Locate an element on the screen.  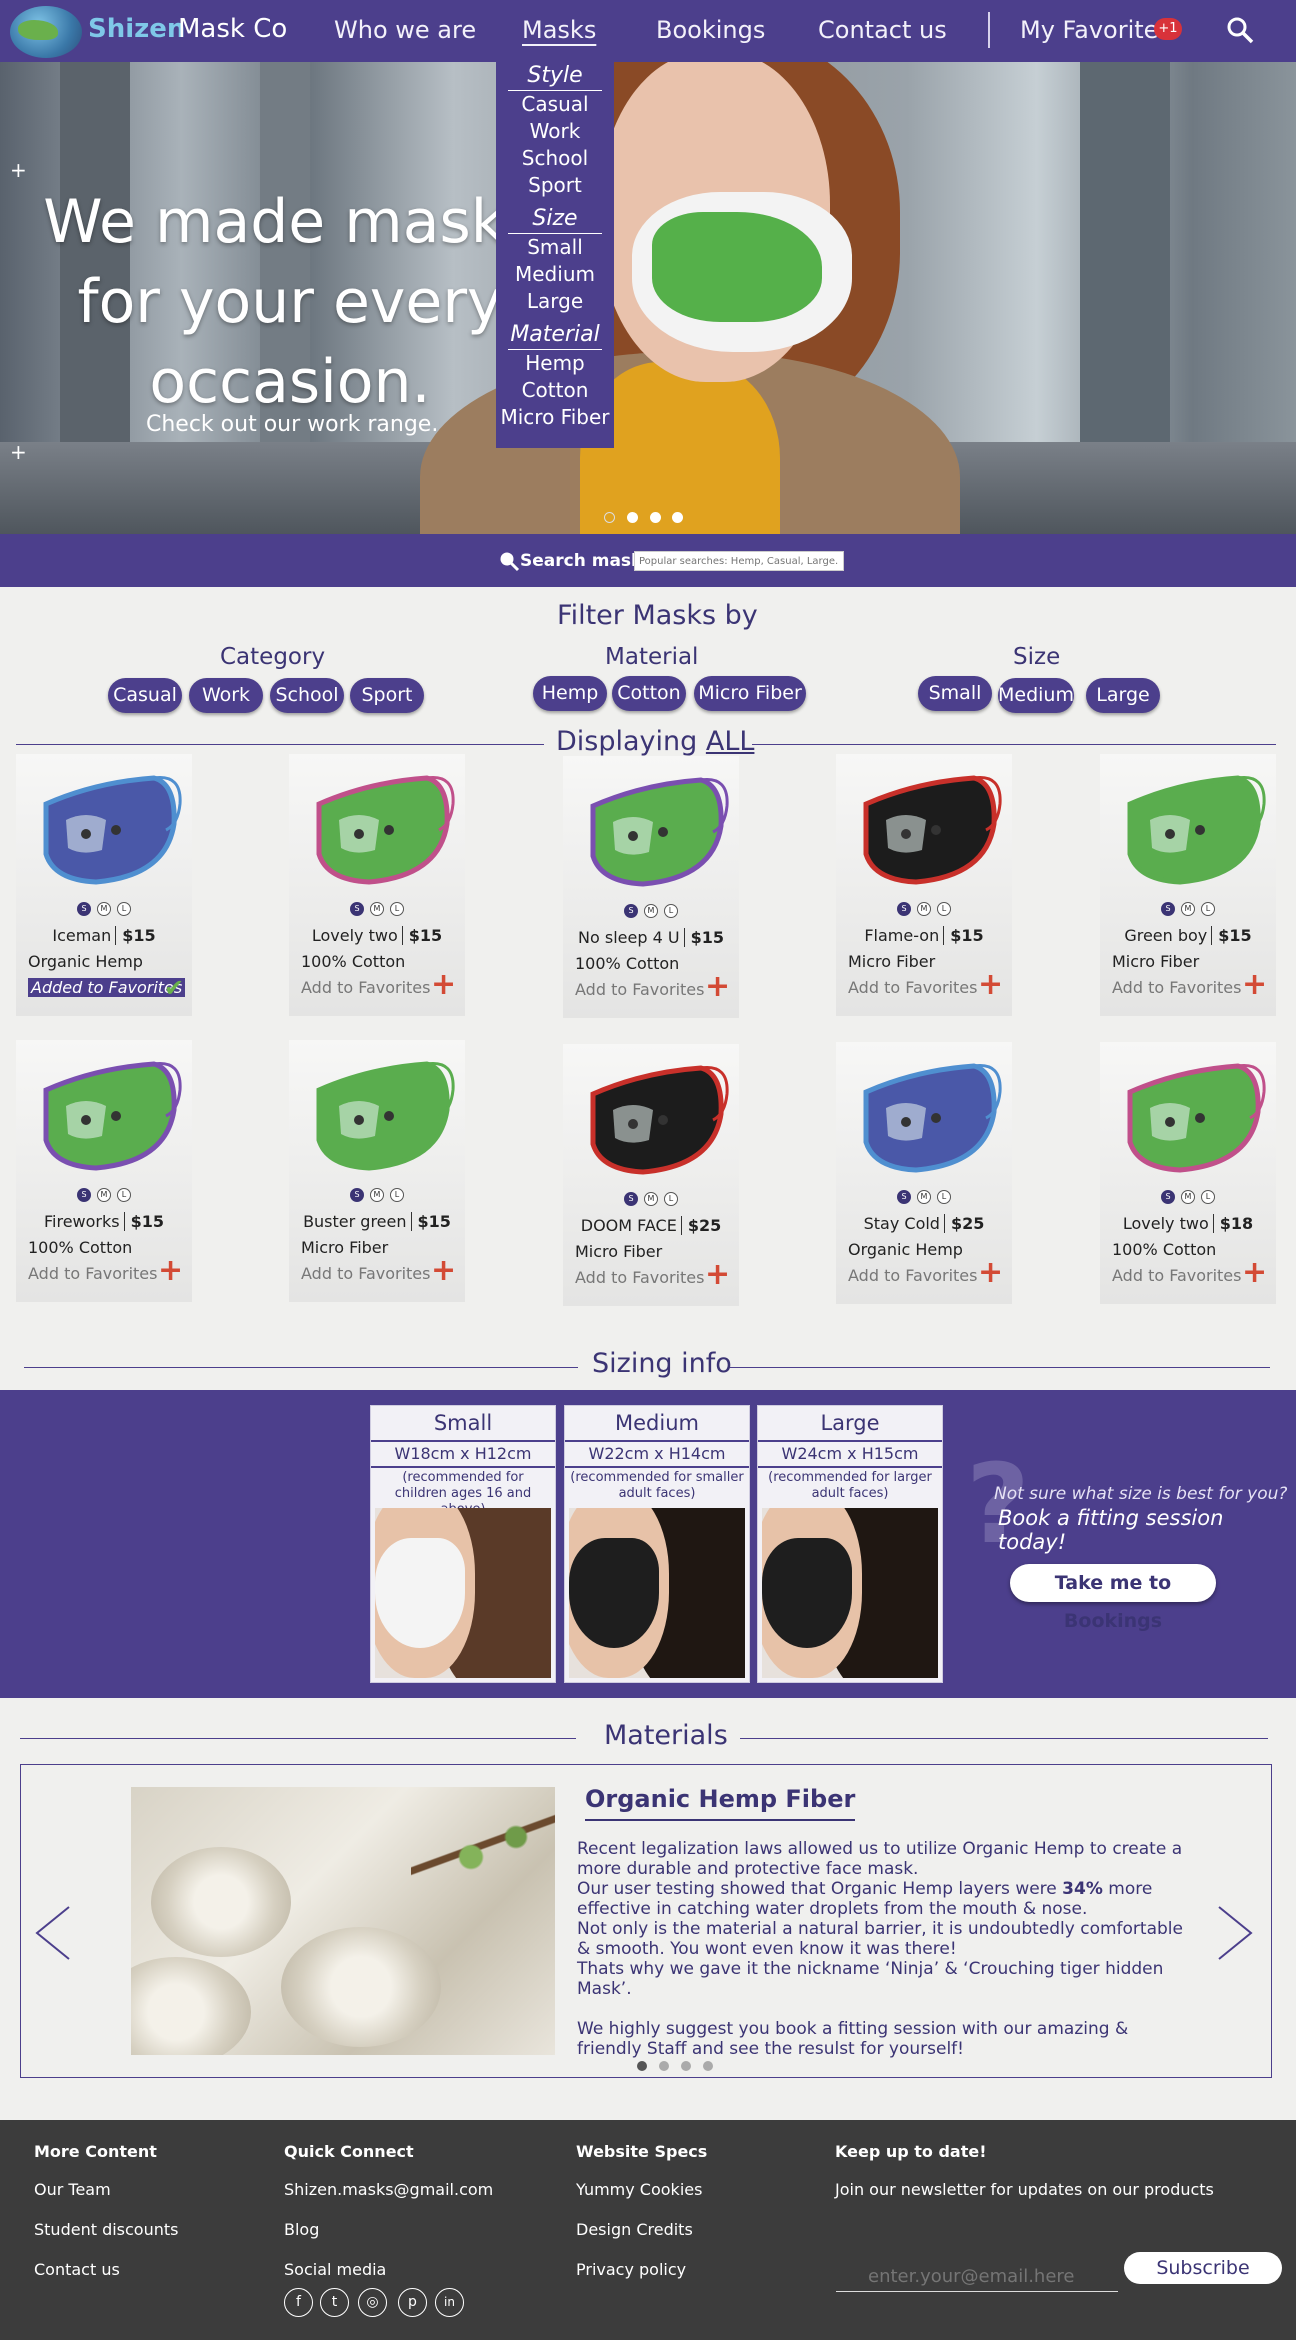
dropdown-item-cotton: Cotton is located at coordinates (555, 390).